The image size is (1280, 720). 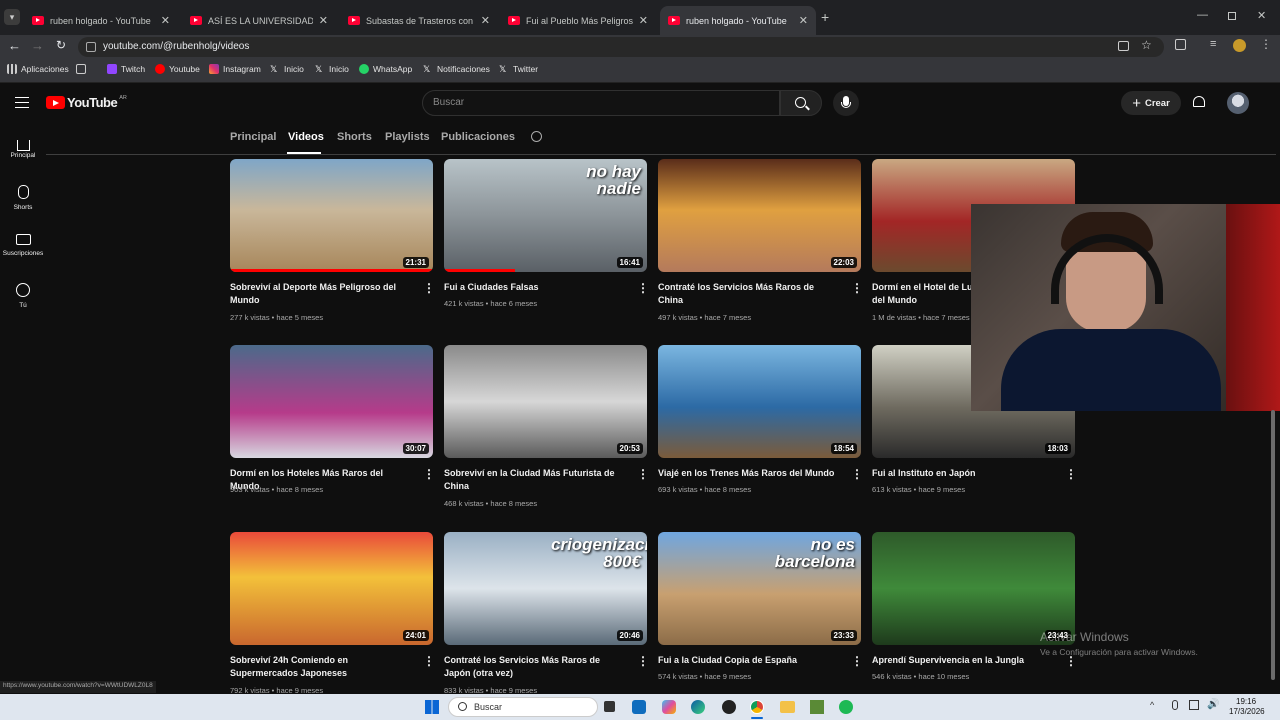 What do you see at coordinates (1273, 545) in the screenshot?
I see `scrollbar` at bounding box center [1273, 545].